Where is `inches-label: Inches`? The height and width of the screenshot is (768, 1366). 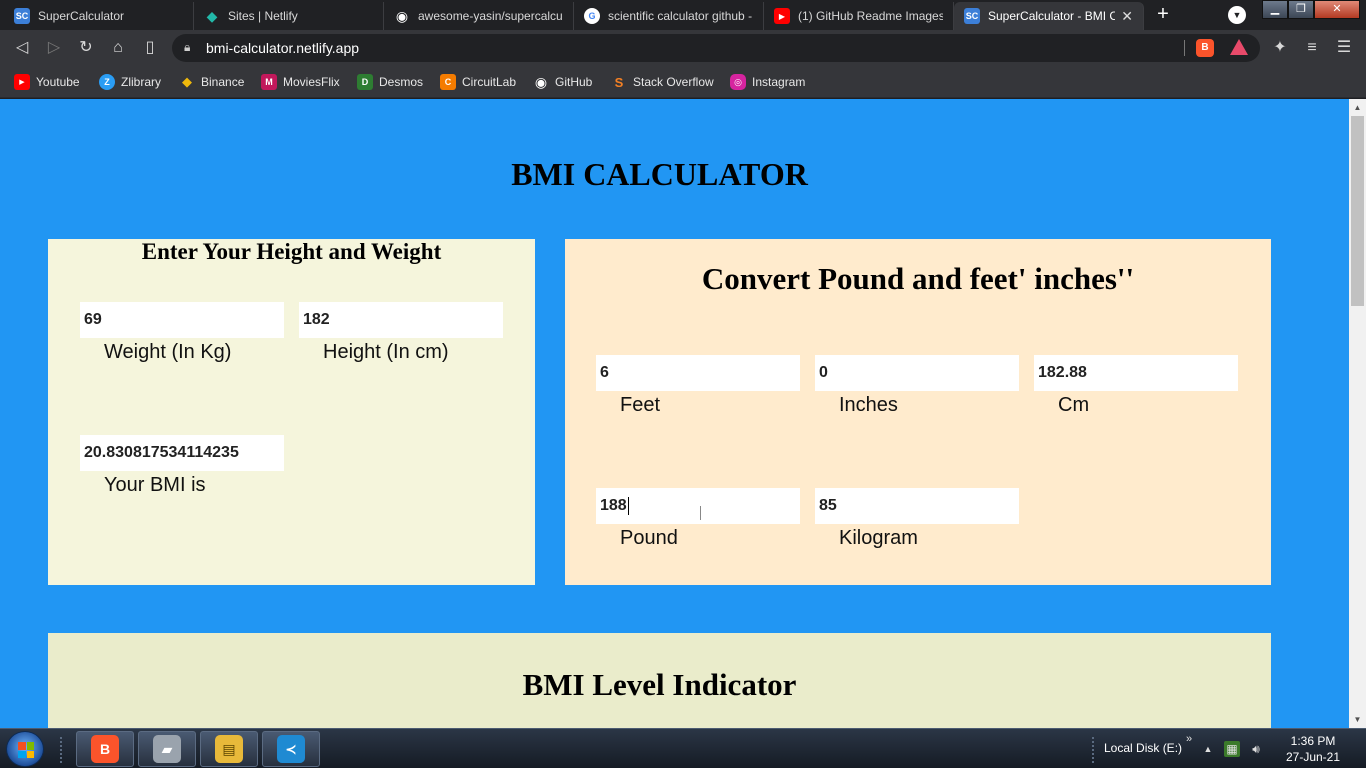 inches-label: Inches is located at coordinates (868, 405).